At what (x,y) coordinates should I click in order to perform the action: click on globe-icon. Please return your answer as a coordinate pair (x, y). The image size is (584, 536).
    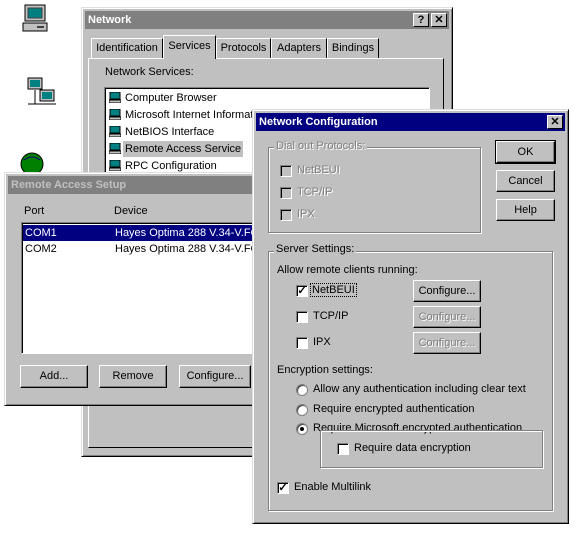
    Looking at the image, I should click on (31, 163).